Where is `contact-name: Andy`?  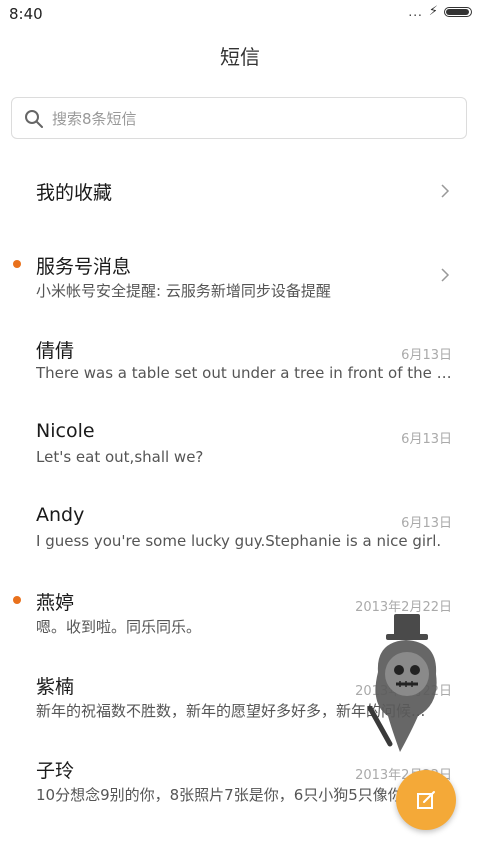
contact-name: Andy is located at coordinates (60, 515).